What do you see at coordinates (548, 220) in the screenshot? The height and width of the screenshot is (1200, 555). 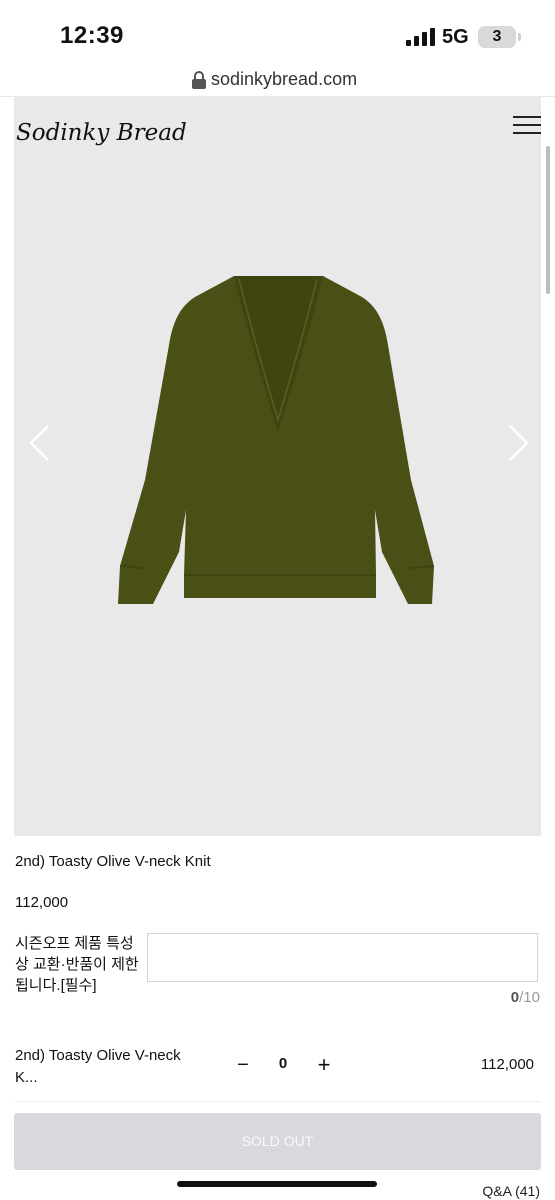 I see `scrollbar` at bounding box center [548, 220].